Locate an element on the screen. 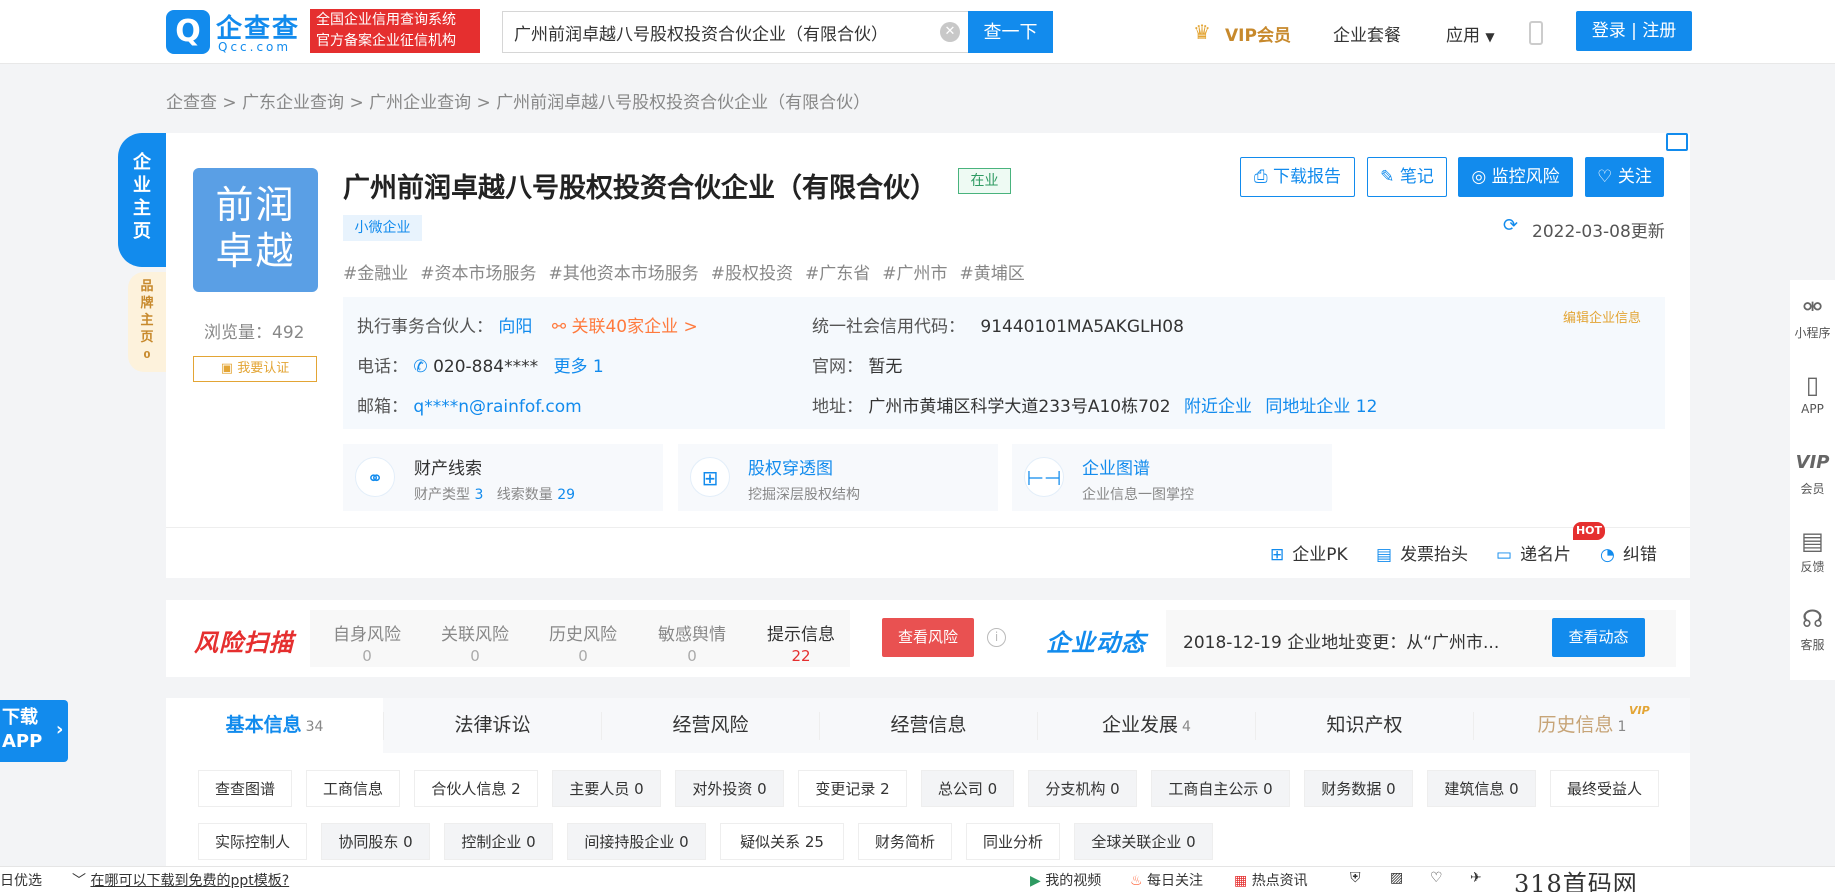 The height and width of the screenshot is (892, 1835). clear-icon: ✕ is located at coordinates (950, 32).